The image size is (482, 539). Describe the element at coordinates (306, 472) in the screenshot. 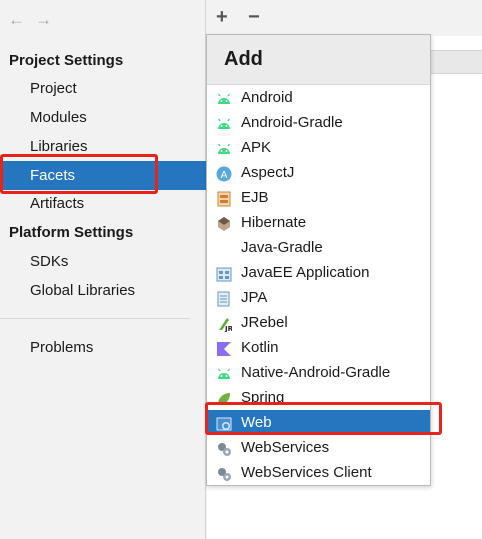

I see `facet-item-label: WebServices Client` at that location.